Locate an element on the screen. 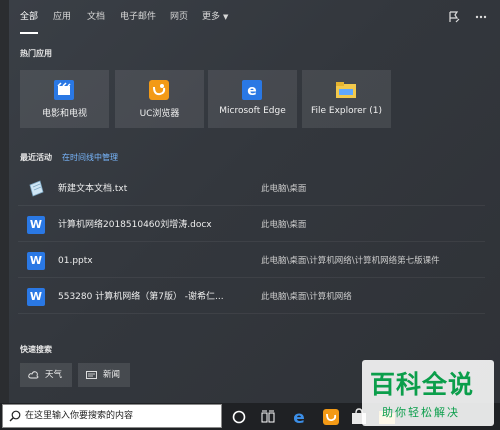  feedback-icon is located at coordinates (454, 17).